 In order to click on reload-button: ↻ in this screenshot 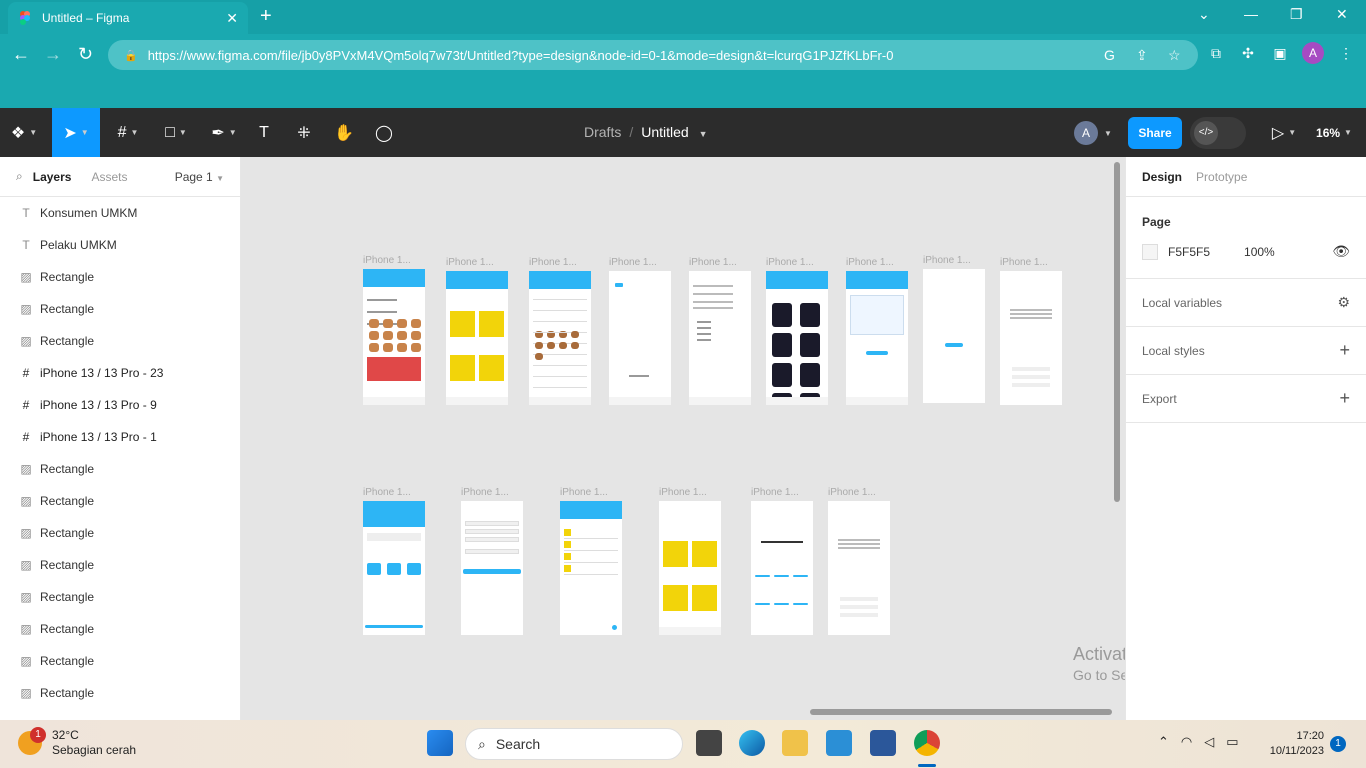, I will do `click(85, 54)`.